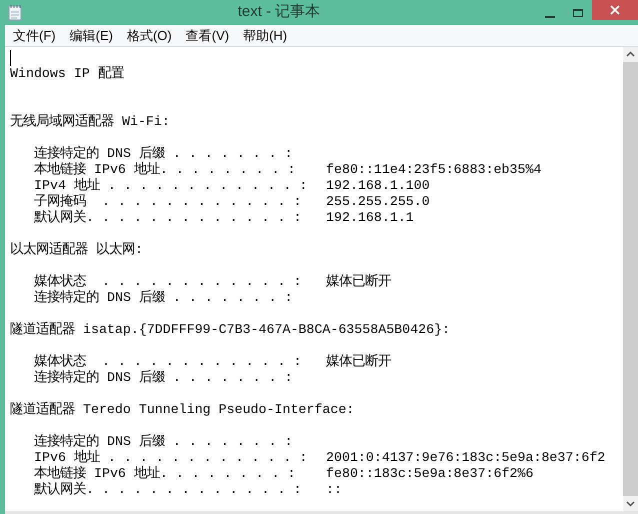  What do you see at coordinates (90, 122) in the screenshot?
I see `adapter-heading: 无线局域网适配器 Wi-Fi:` at bounding box center [90, 122].